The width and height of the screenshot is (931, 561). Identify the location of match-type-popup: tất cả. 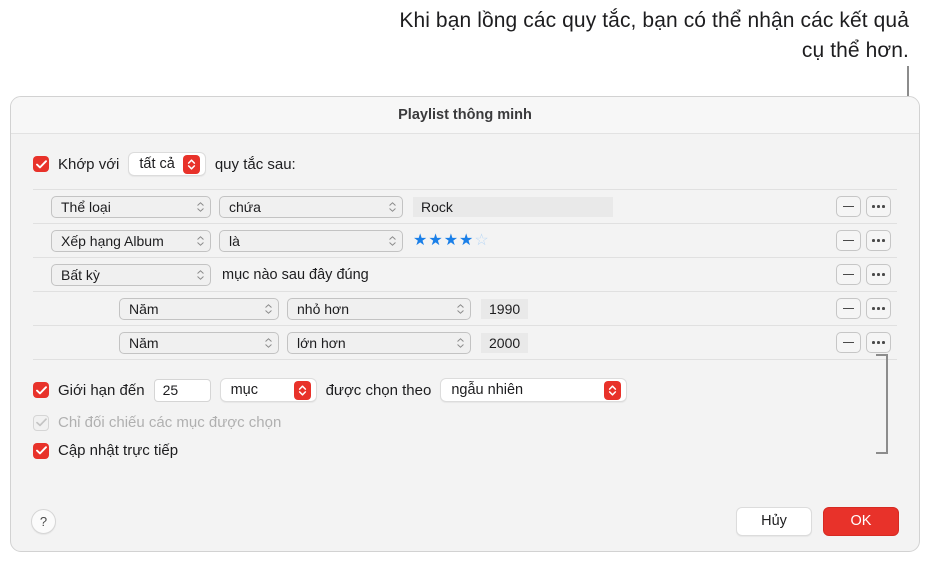
(167, 164).